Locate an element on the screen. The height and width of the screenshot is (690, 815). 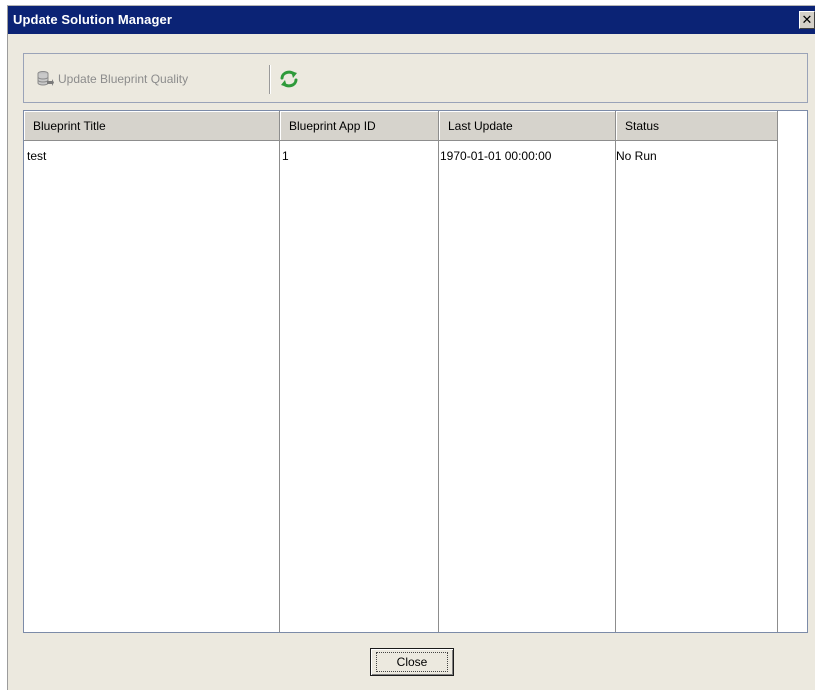
dialog-title: Update Solution Manager is located at coordinates (93, 19).